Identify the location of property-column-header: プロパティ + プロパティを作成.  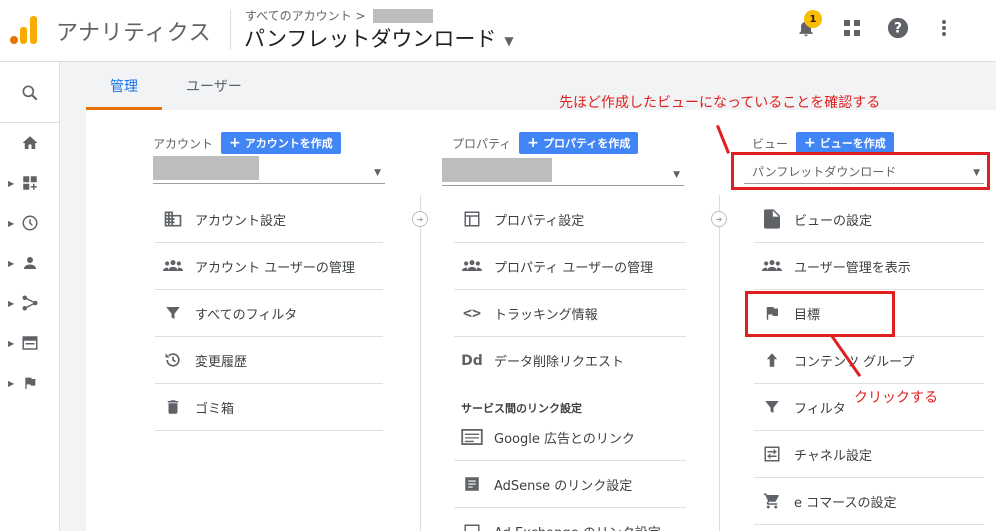
(545, 143).